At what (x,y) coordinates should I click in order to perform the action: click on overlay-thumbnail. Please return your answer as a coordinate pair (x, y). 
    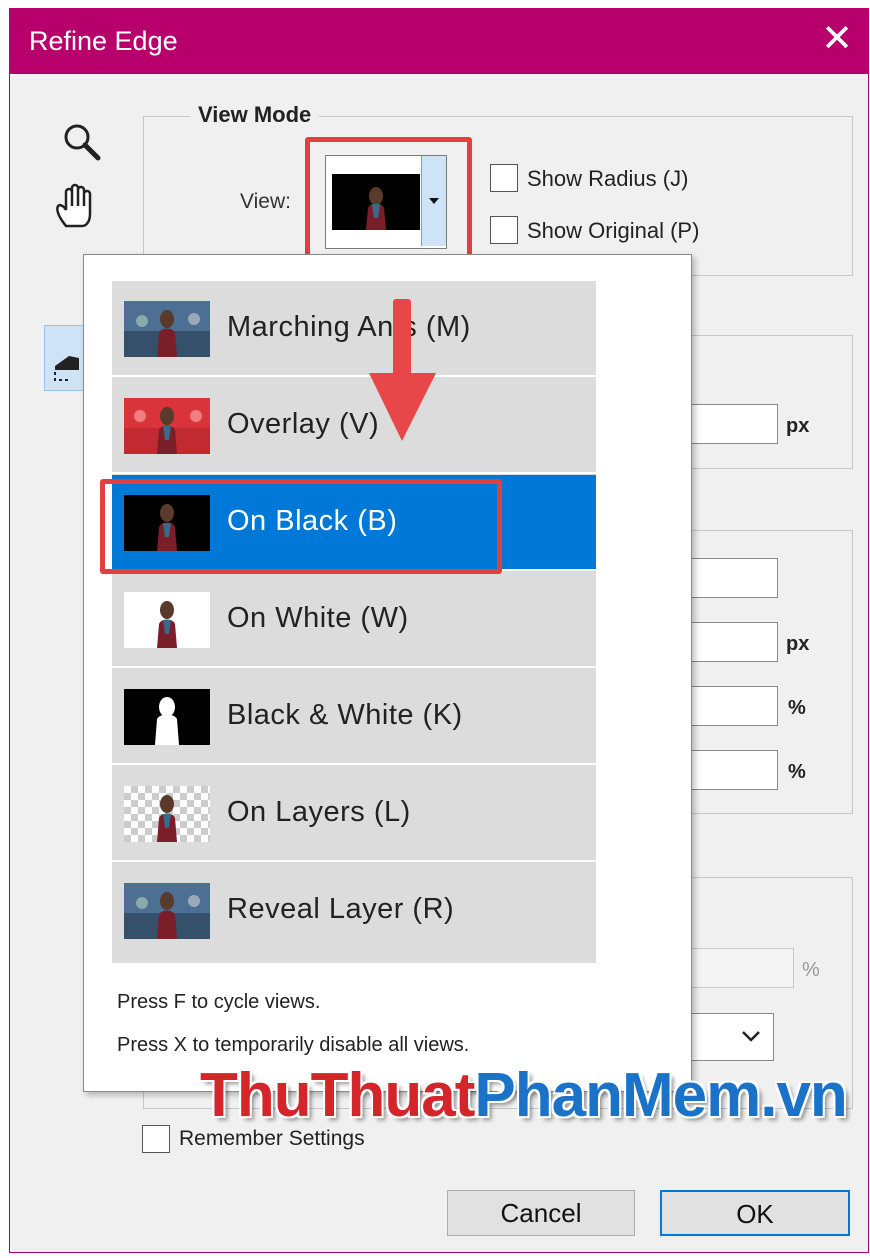
    Looking at the image, I should click on (167, 426).